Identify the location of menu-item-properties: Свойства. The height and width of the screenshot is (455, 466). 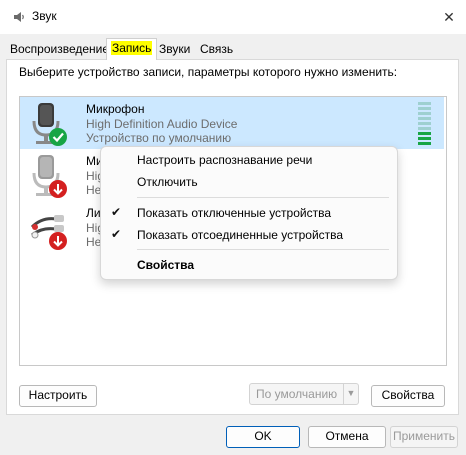
(165, 265).